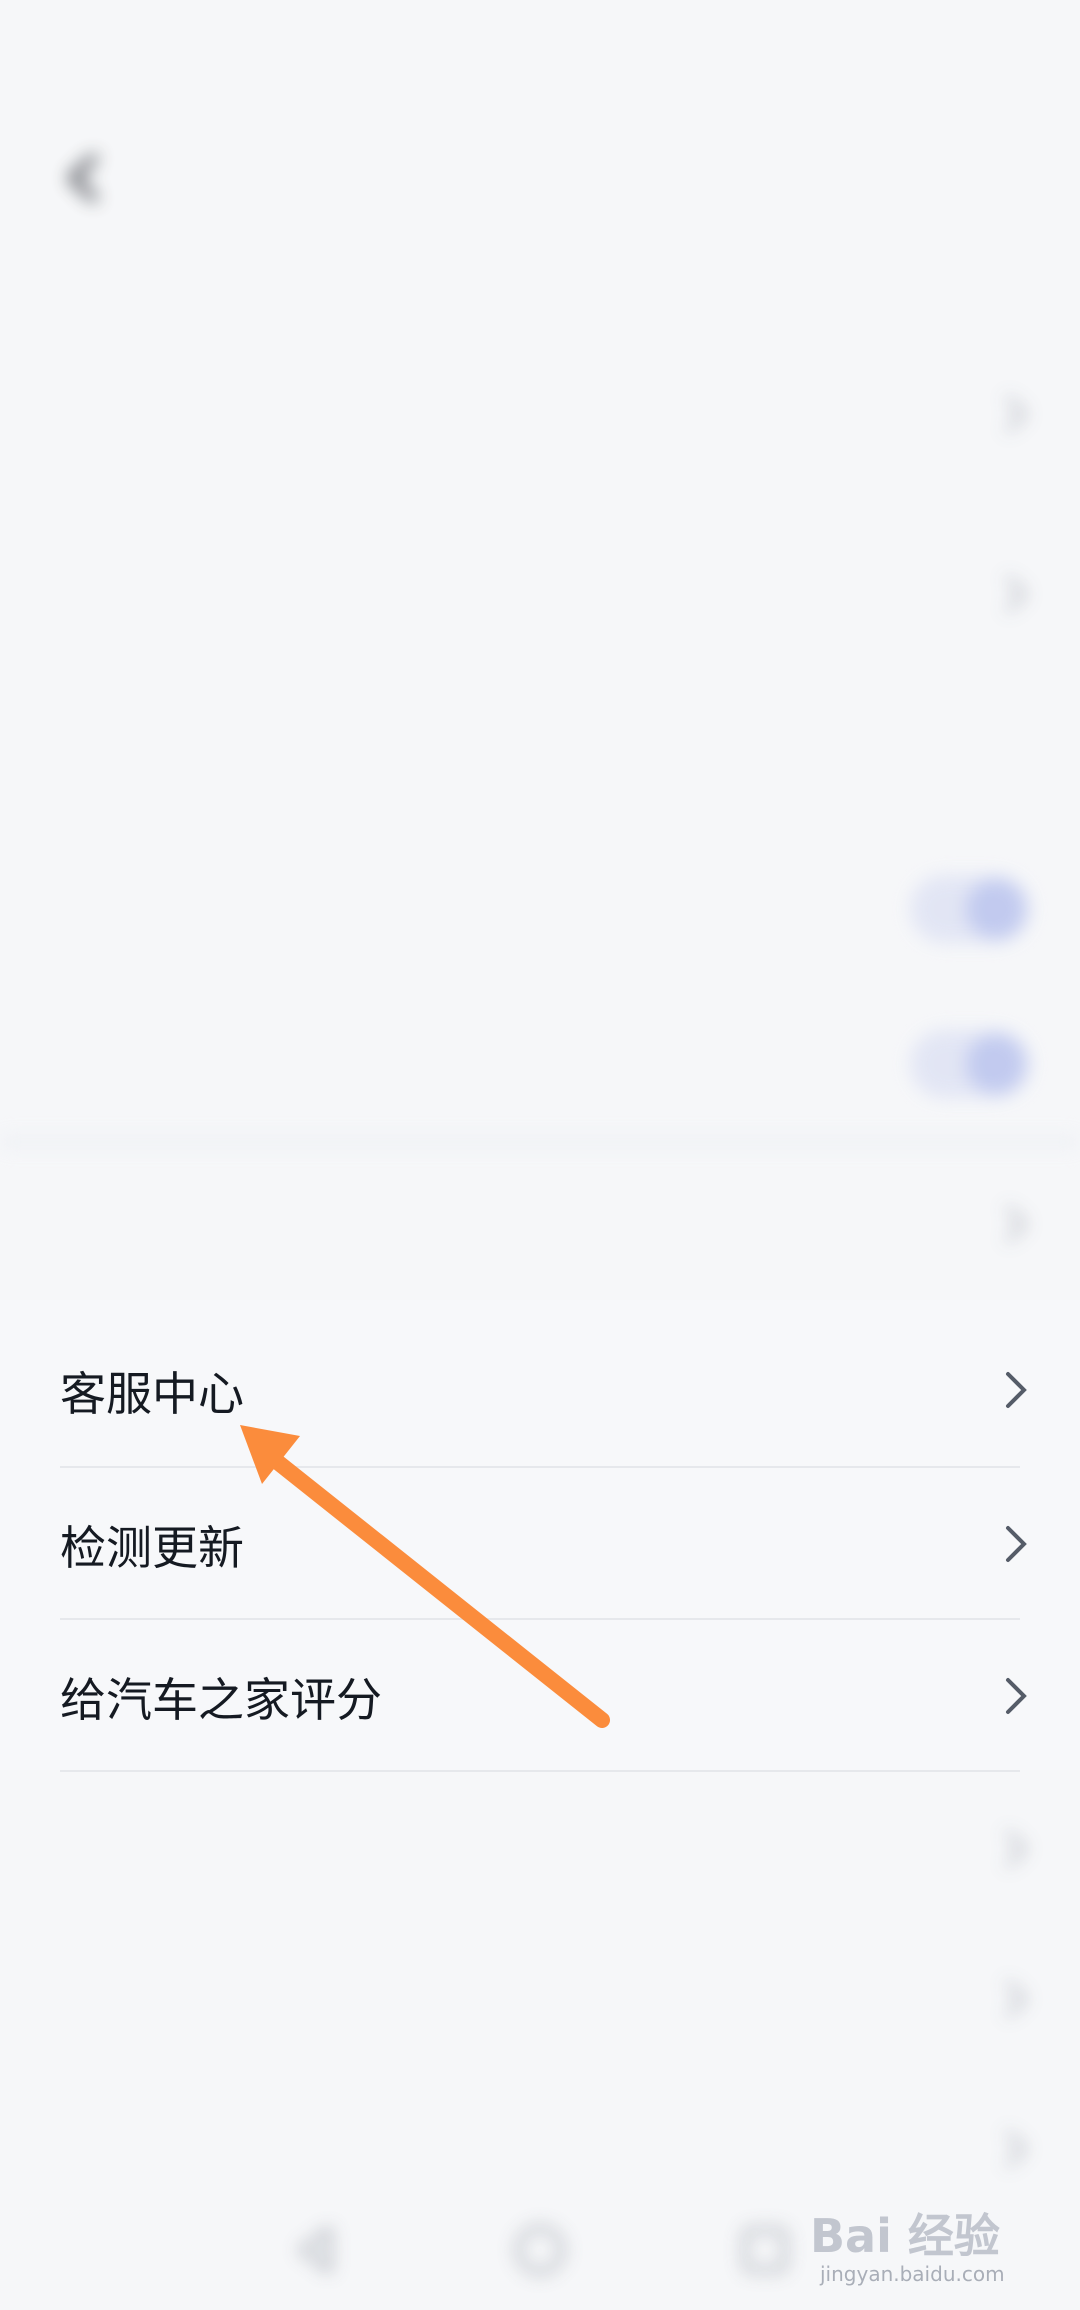  What do you see at coordinates (540, 2250) in the screenshot?
I see `home-circle-icon` at bounding box center [540, 2250].